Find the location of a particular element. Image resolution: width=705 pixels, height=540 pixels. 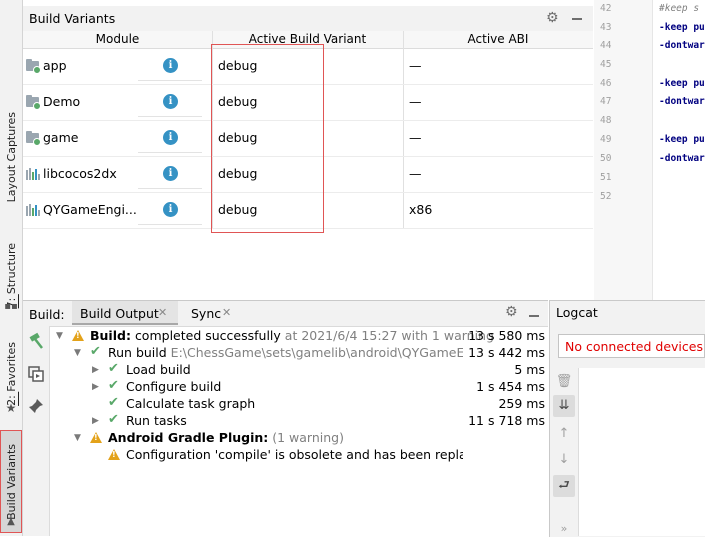

run-build-time: 13 s 442 ms is located at coordinates (506, 352).